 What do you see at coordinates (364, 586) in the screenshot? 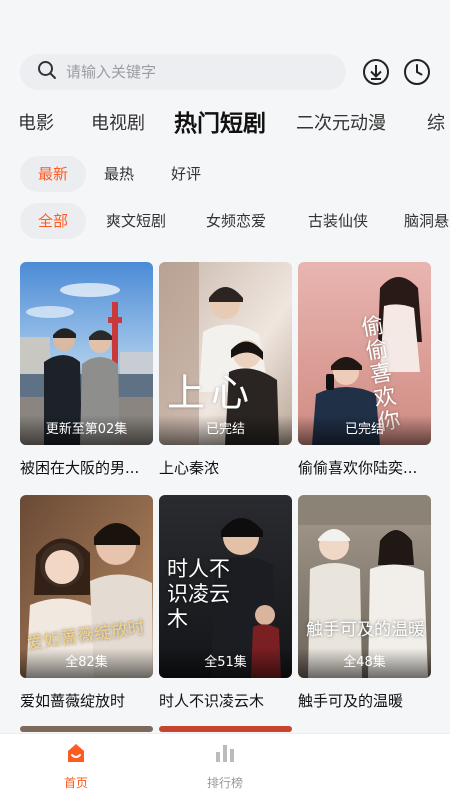
I see `poster-image: 触手可及的温暖 全48集` at bounding box center [364, 586].